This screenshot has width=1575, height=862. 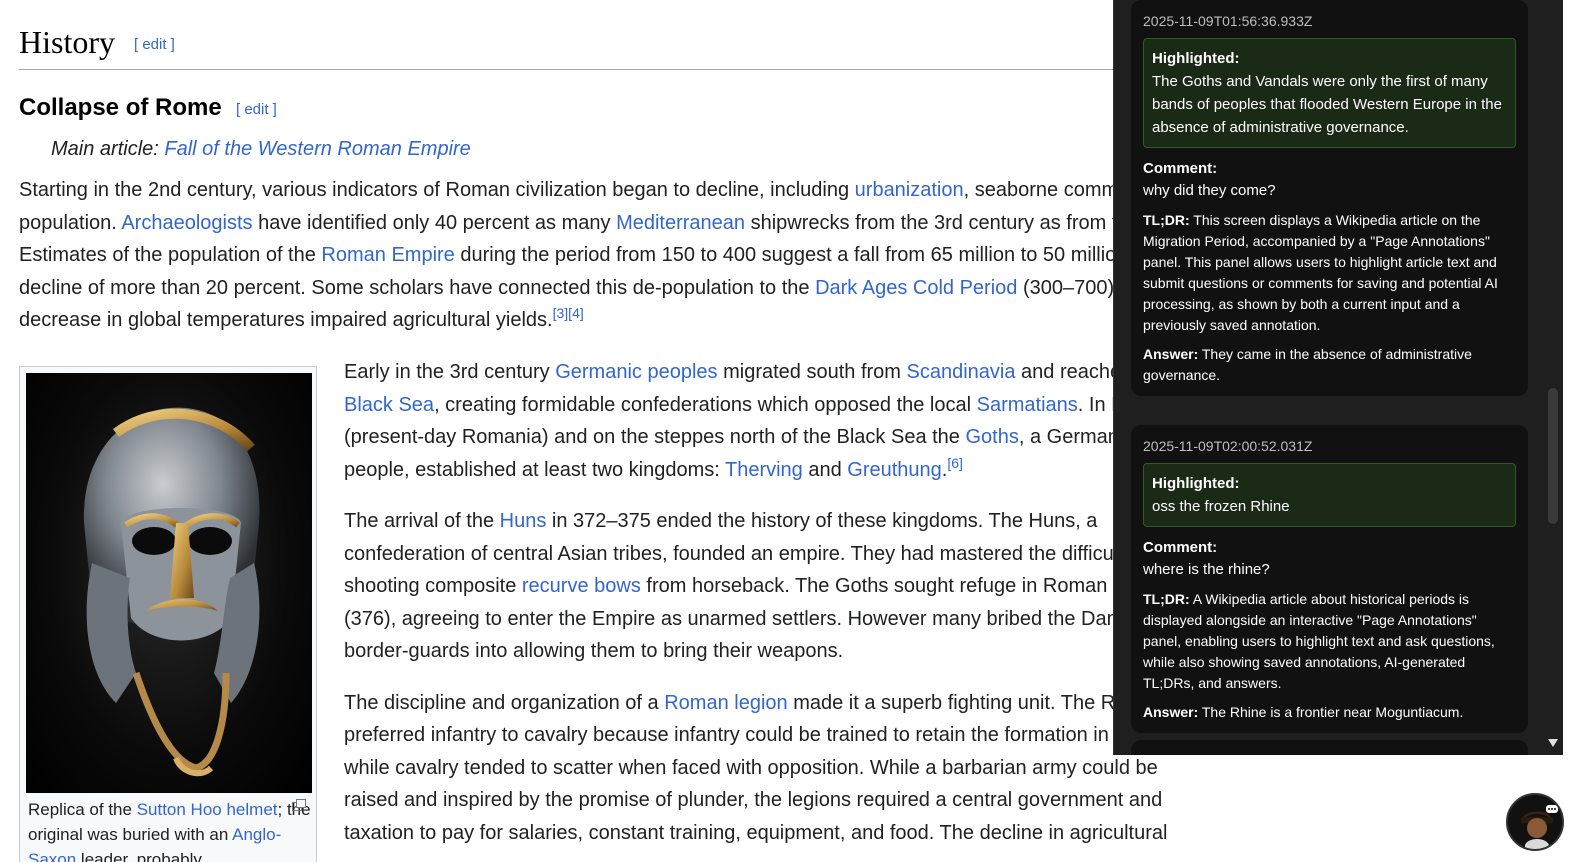 I want to click on text: The arrival of the, so click(x=422, y=521).